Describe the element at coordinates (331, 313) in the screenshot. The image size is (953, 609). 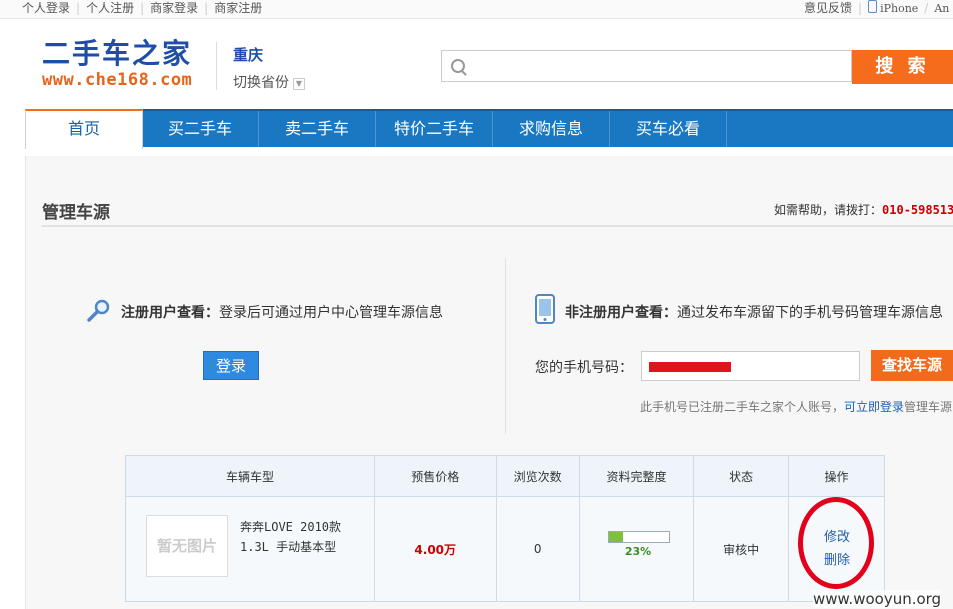
I see `registered-desc: 登录后可通过用户中心管理车源信息` at that location.